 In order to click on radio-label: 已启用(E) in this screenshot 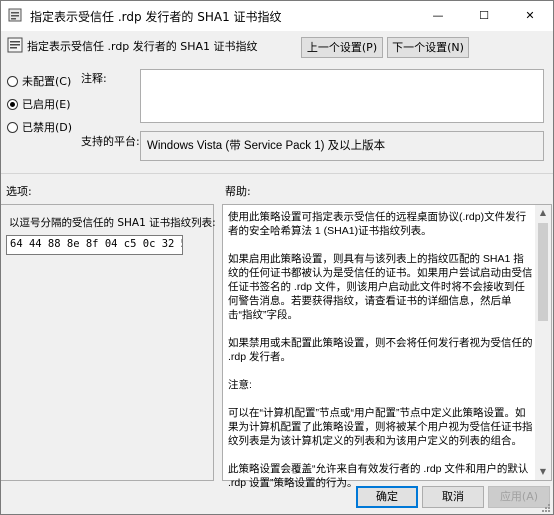, I will do `click(46, 104)`.